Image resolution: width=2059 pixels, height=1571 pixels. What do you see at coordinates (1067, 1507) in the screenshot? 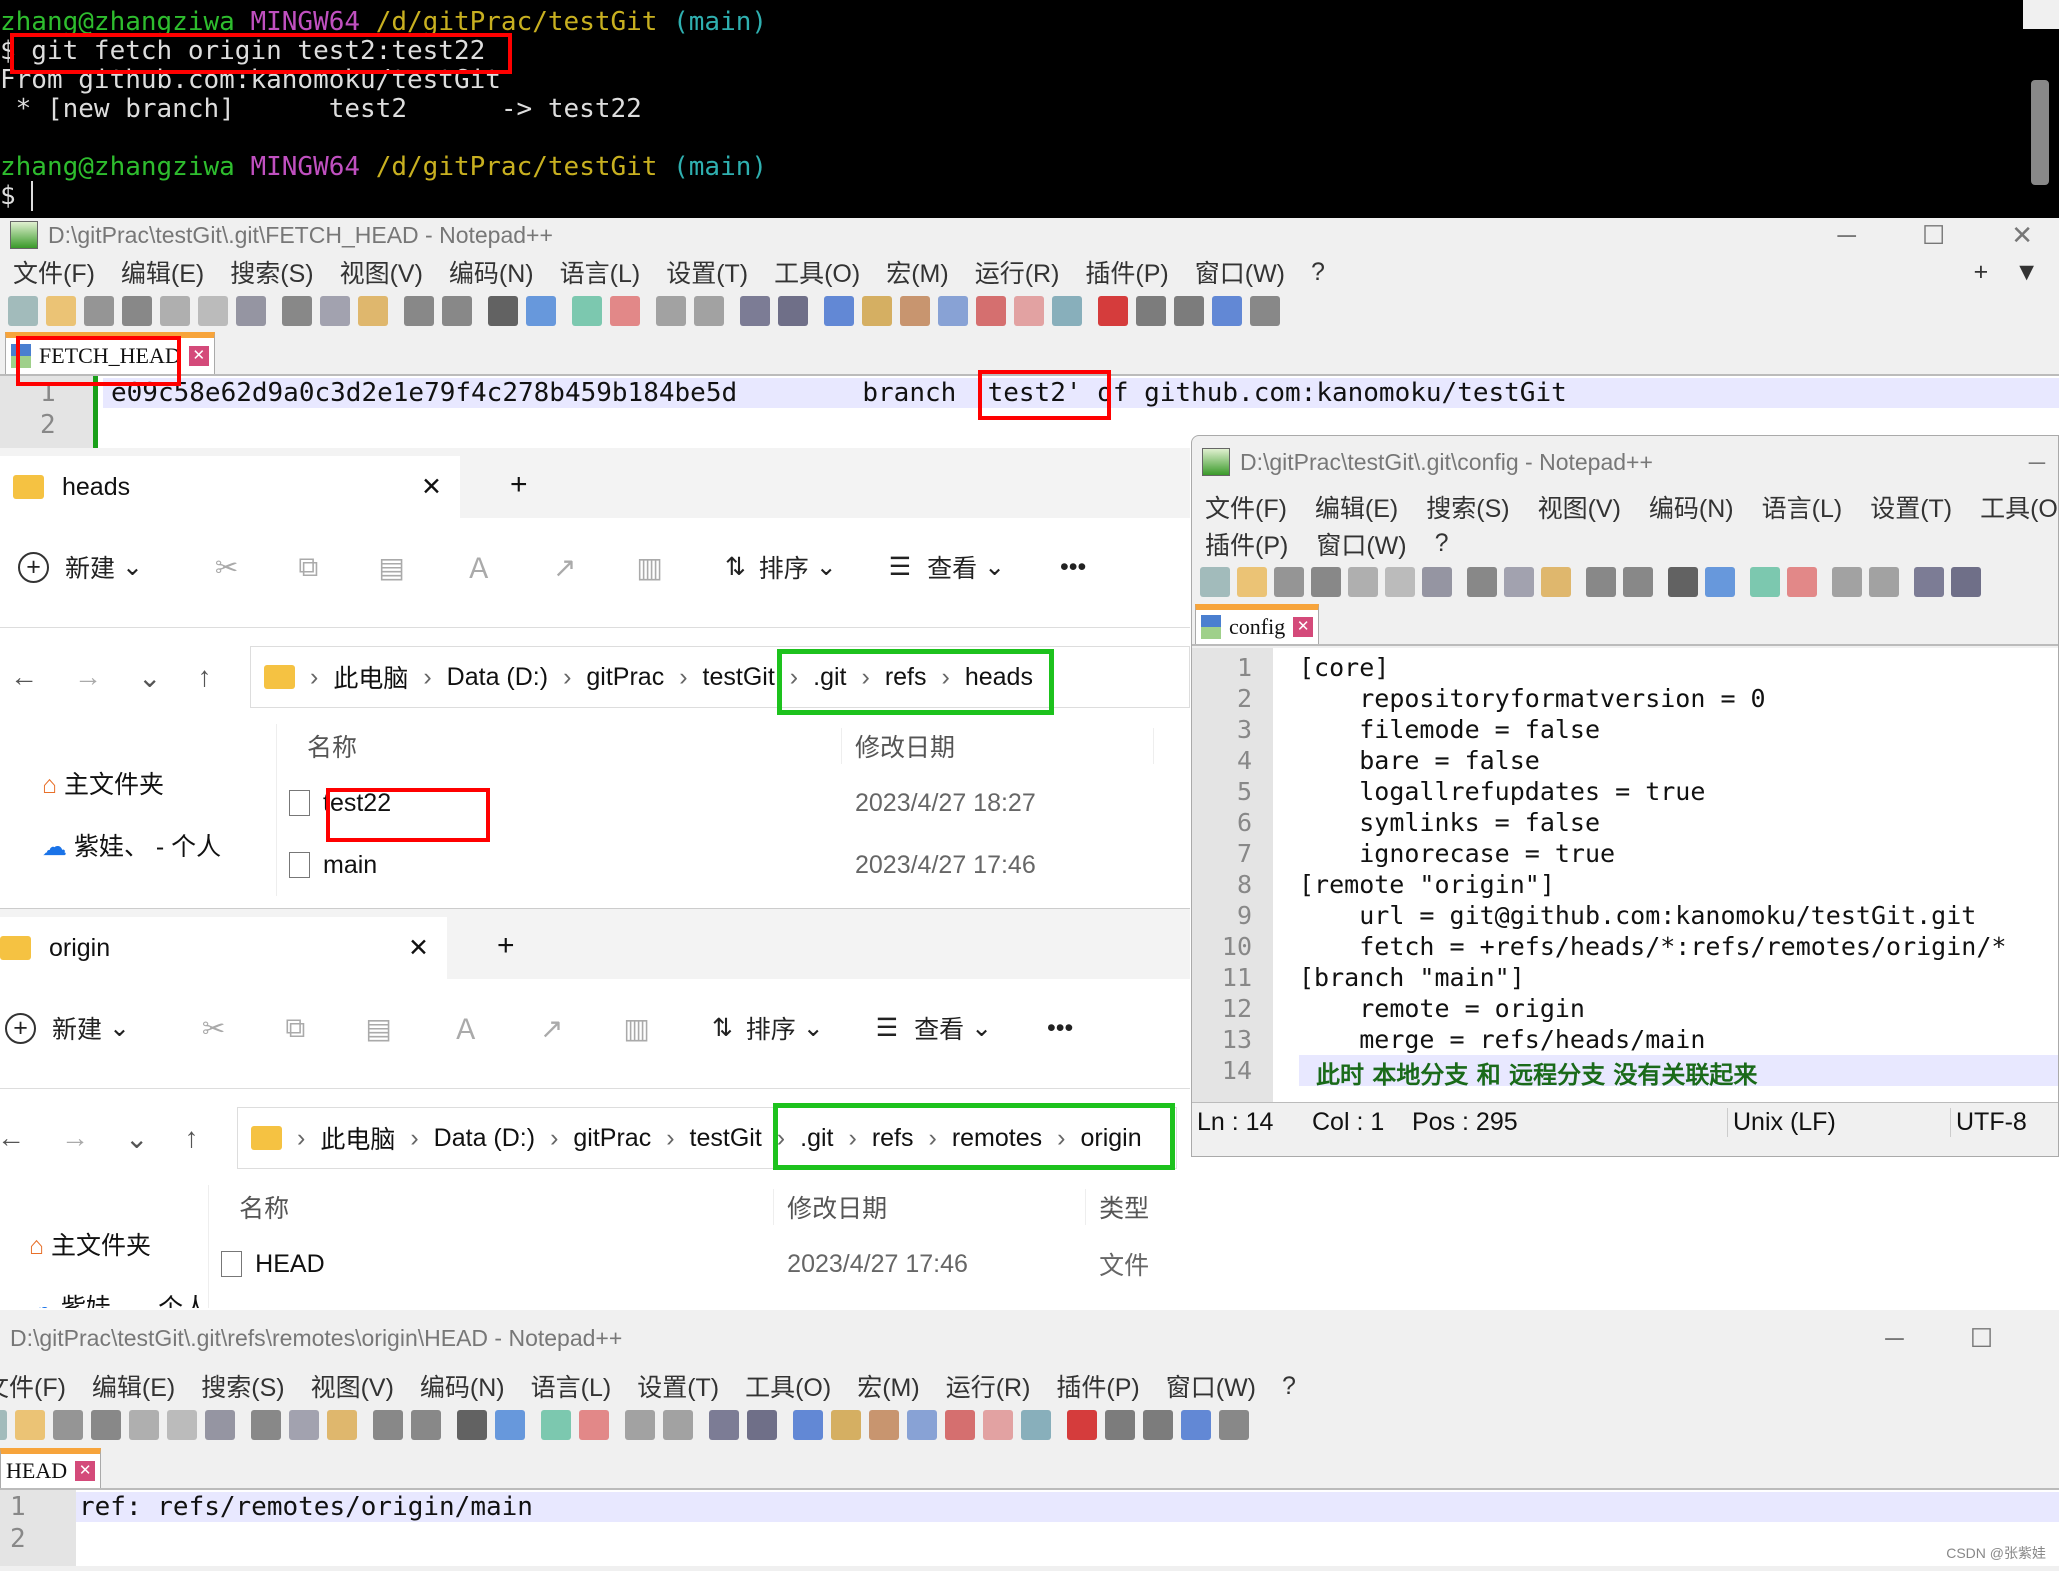
I see `line-1: ref: refs/remotes/origin/main` at bounding box center [1067, 1507].